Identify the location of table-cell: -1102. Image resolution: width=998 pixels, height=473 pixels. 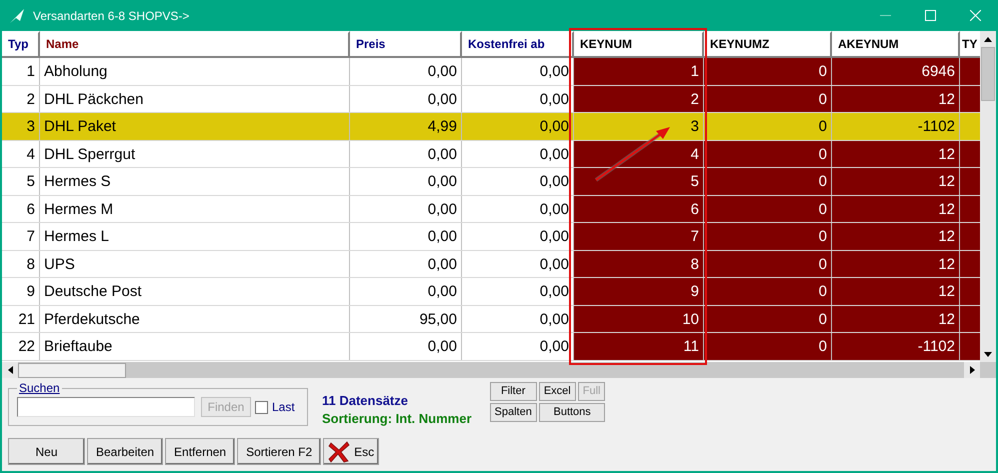
(896, 346).